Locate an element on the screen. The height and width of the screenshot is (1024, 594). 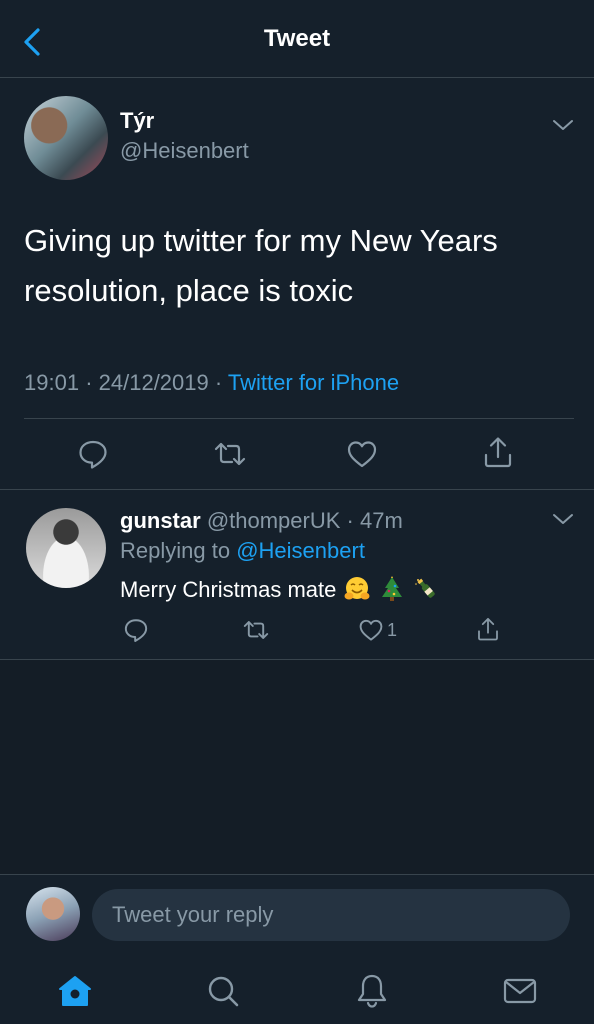
page-title: Tweet is located at coordinates (297, 38).